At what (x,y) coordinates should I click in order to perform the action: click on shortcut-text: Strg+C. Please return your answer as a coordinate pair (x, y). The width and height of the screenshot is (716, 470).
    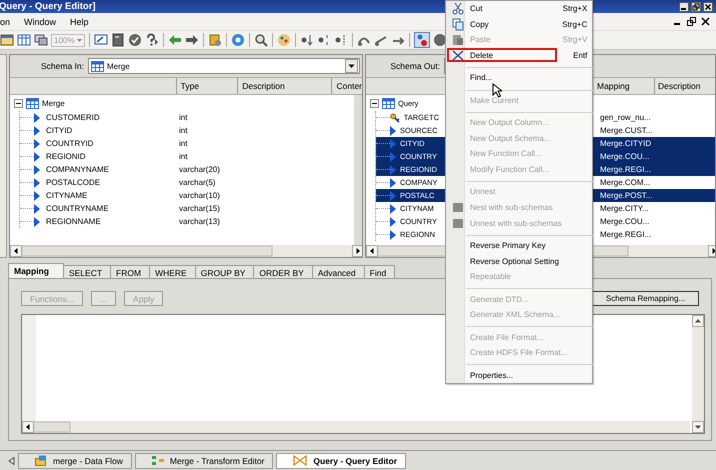
    Looking at the image, I should click on (575, 24).